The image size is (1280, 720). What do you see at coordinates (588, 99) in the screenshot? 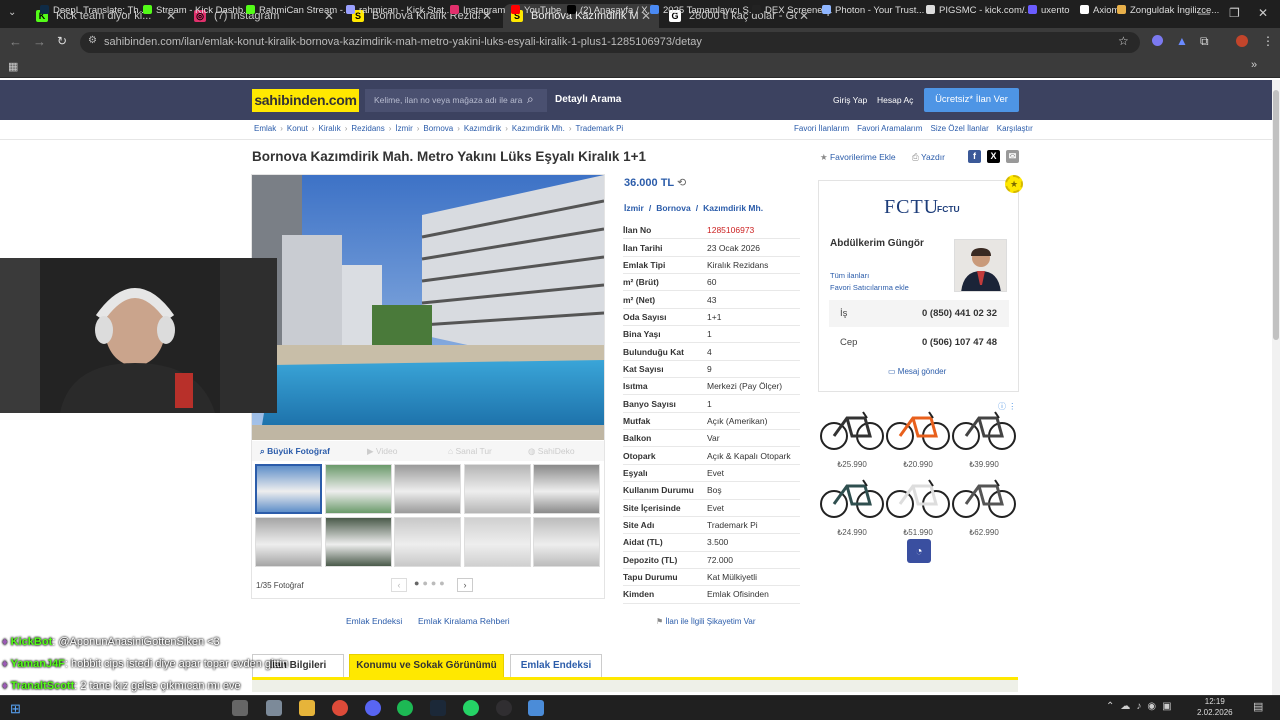
I see `detailed-search-link: Detaylı Arama` at bounding box center [588, 99].